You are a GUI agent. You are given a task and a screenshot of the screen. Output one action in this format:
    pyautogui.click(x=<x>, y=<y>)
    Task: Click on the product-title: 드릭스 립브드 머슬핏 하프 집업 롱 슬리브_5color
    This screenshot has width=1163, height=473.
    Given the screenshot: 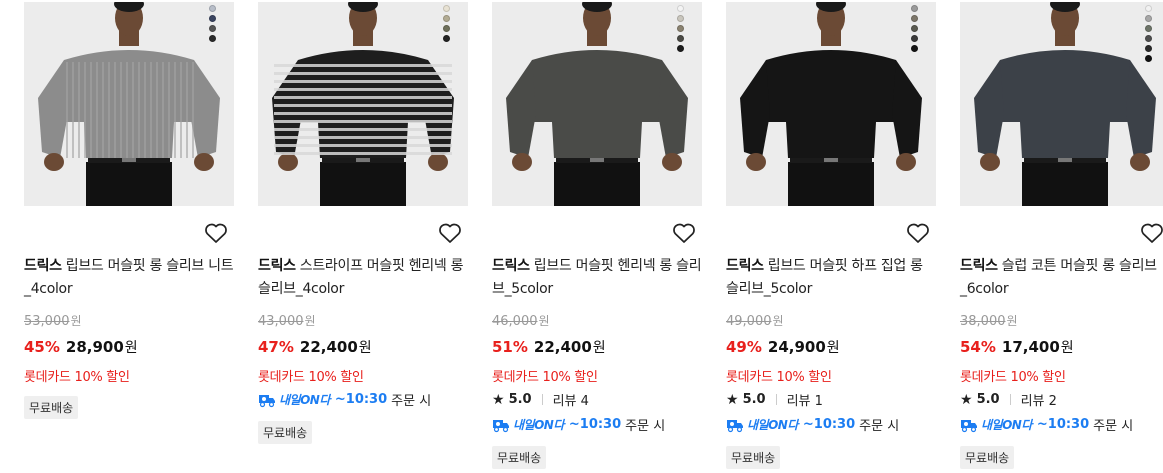 What is the action you would take?
    pyautogui.click(x=831, y=278)
    